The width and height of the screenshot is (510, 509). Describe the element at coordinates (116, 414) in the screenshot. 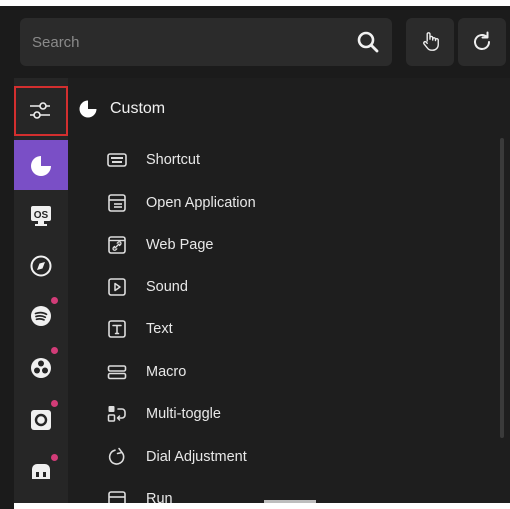

I see `multi-toggle-icon` at that location.